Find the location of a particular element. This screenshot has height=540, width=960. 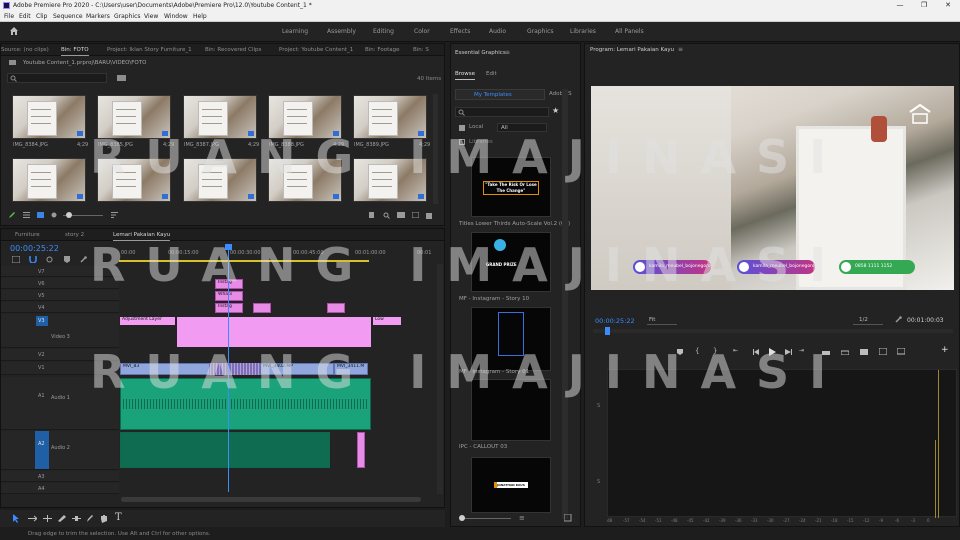

menu-window: Window is located at coordinates (176, 16).